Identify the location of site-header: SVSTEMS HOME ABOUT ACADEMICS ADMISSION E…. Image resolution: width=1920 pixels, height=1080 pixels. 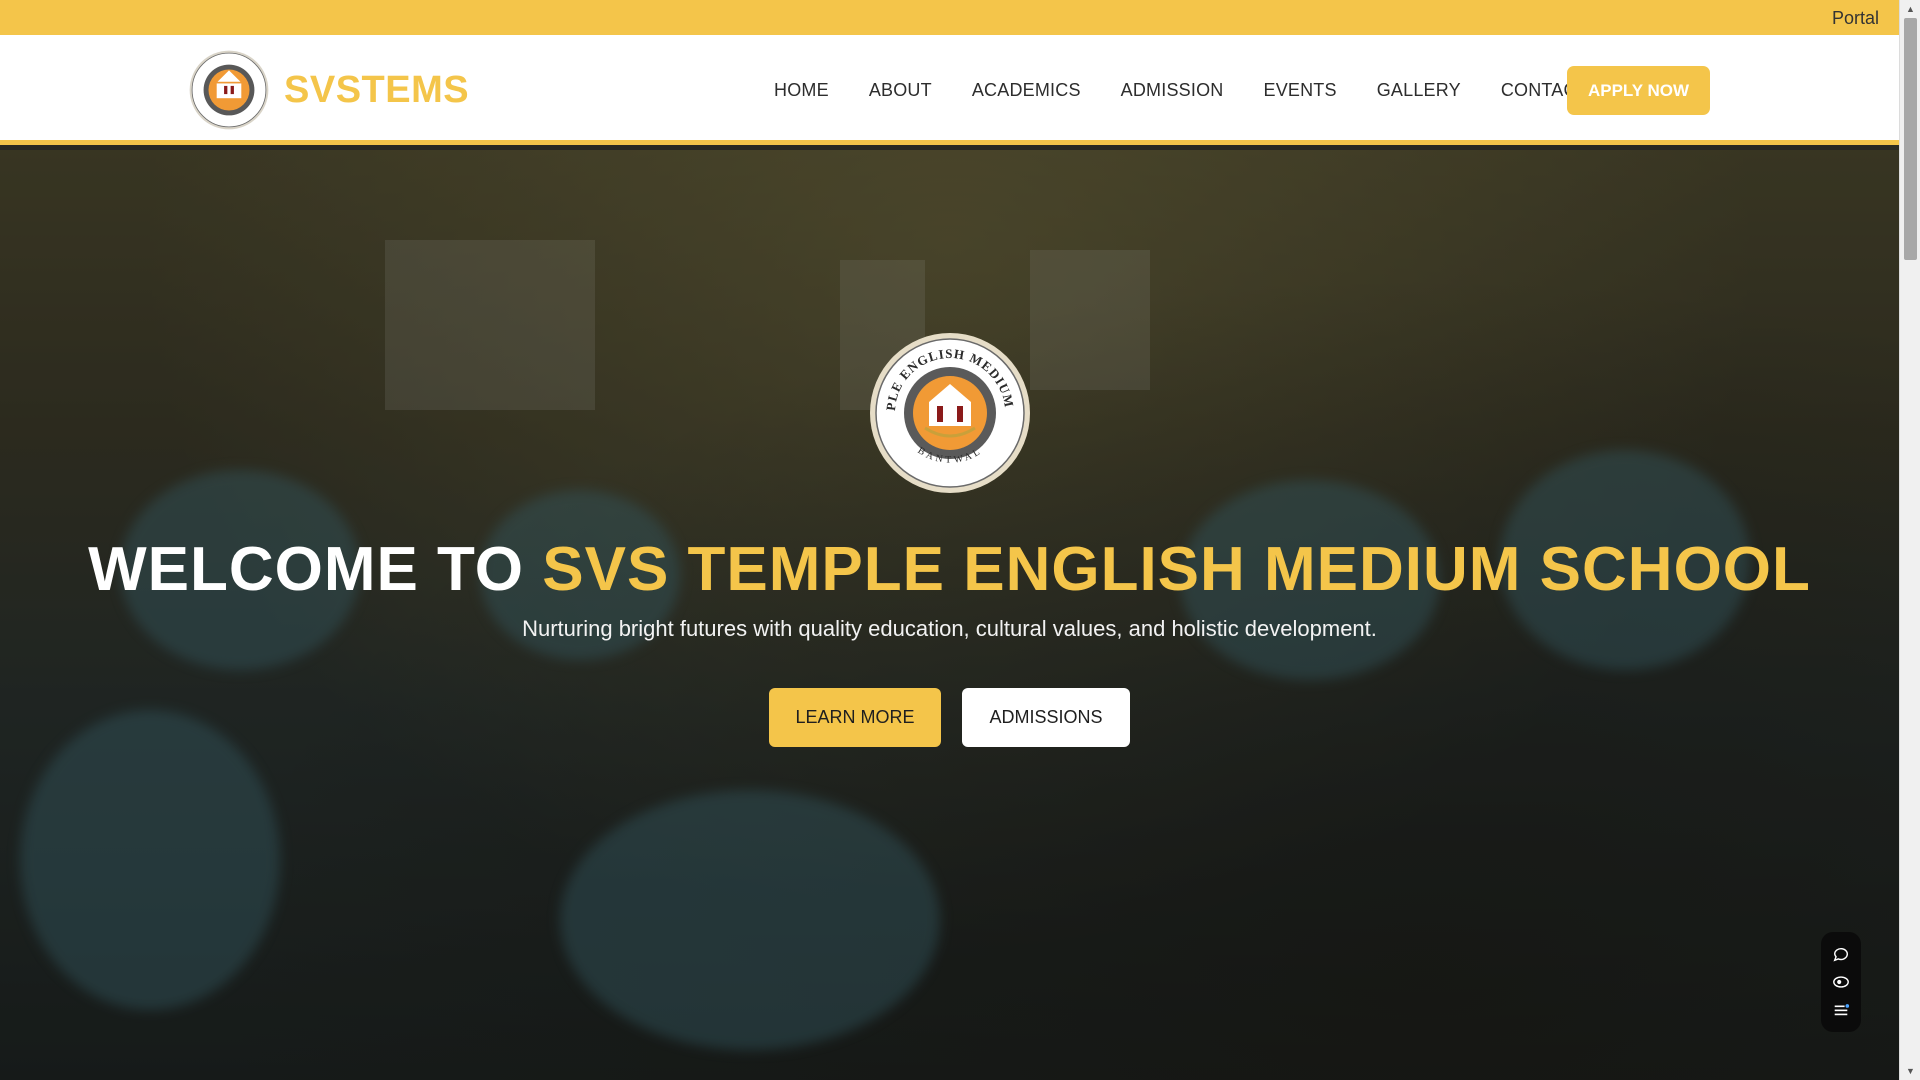
(949, 90).